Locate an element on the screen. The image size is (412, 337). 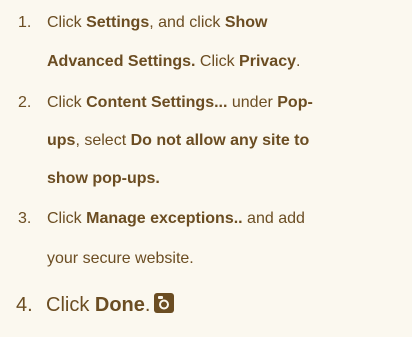
step-line: Click Manage exceptions.. and add is located at coordinates (176, 219).